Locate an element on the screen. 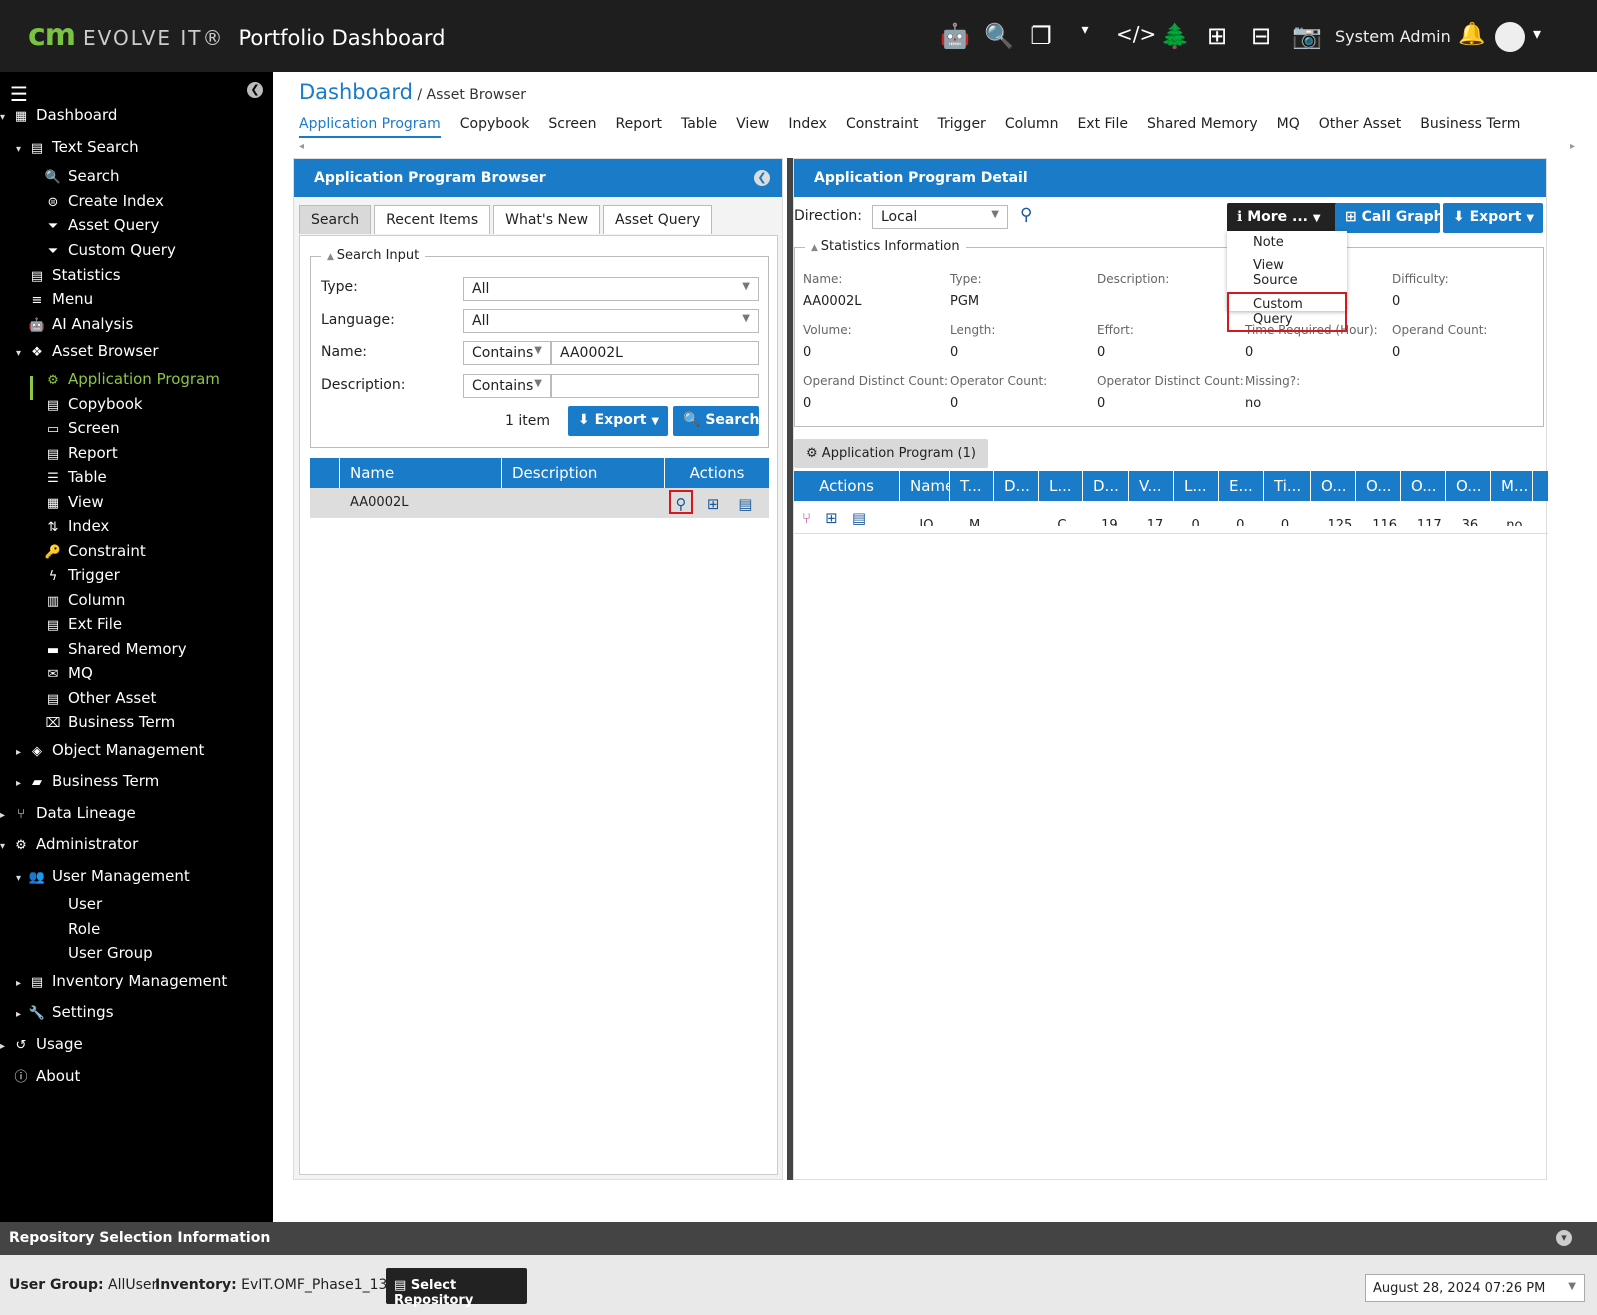 Image resolution: width=1597 pixels, height=1315 pixels. name-operator-select: Contains ▼ is located at coordinates (507, 353).